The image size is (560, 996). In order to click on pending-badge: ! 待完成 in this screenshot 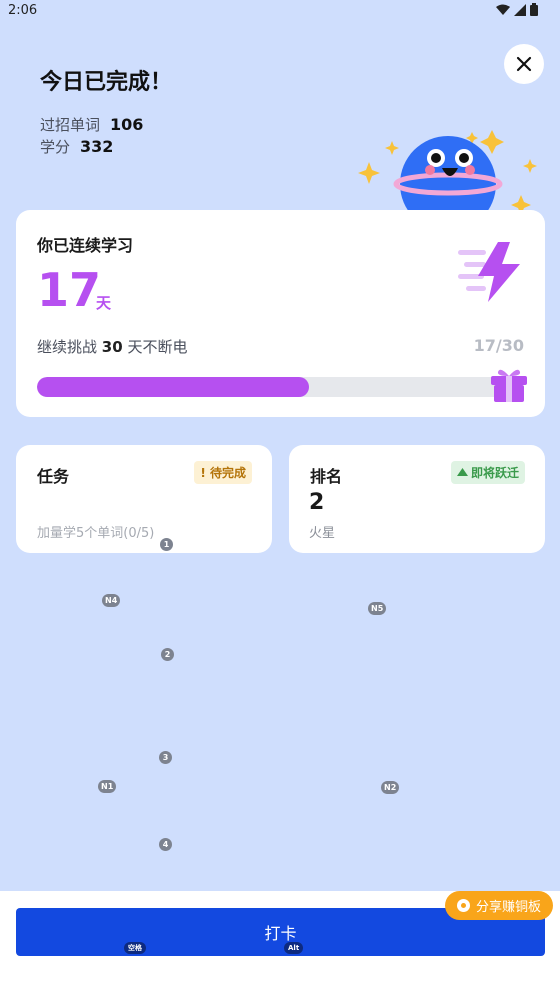, I will do `click(223, 472)`.